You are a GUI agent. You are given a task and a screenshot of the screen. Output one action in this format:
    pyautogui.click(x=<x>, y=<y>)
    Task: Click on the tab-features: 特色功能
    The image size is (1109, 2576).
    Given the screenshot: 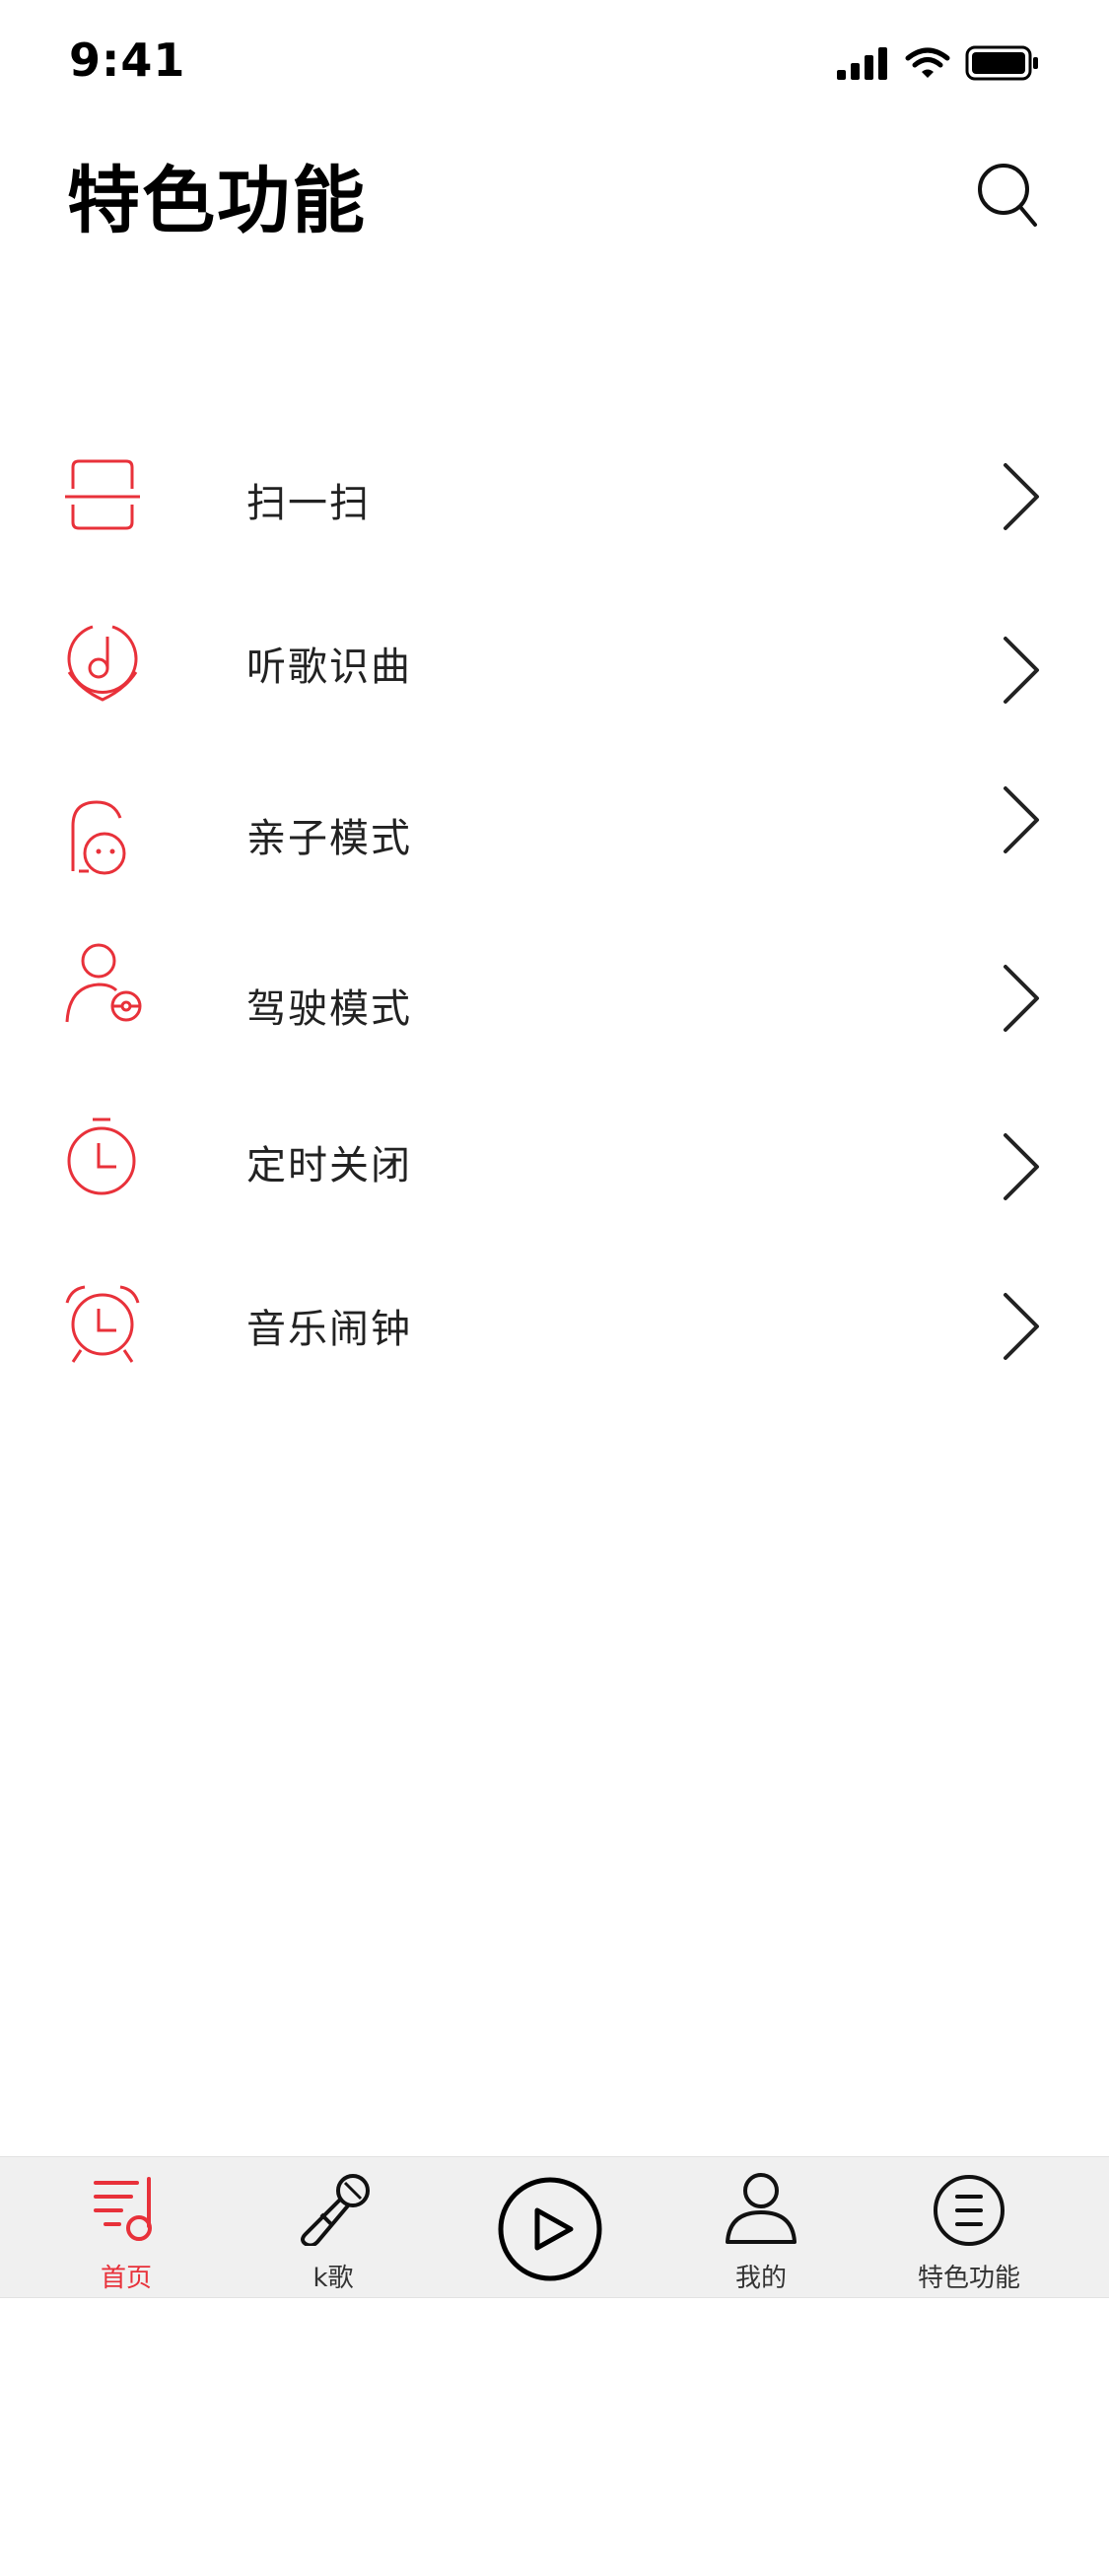 What is the action you would take?
    pyautogui.click(x=969, y=2228)
    